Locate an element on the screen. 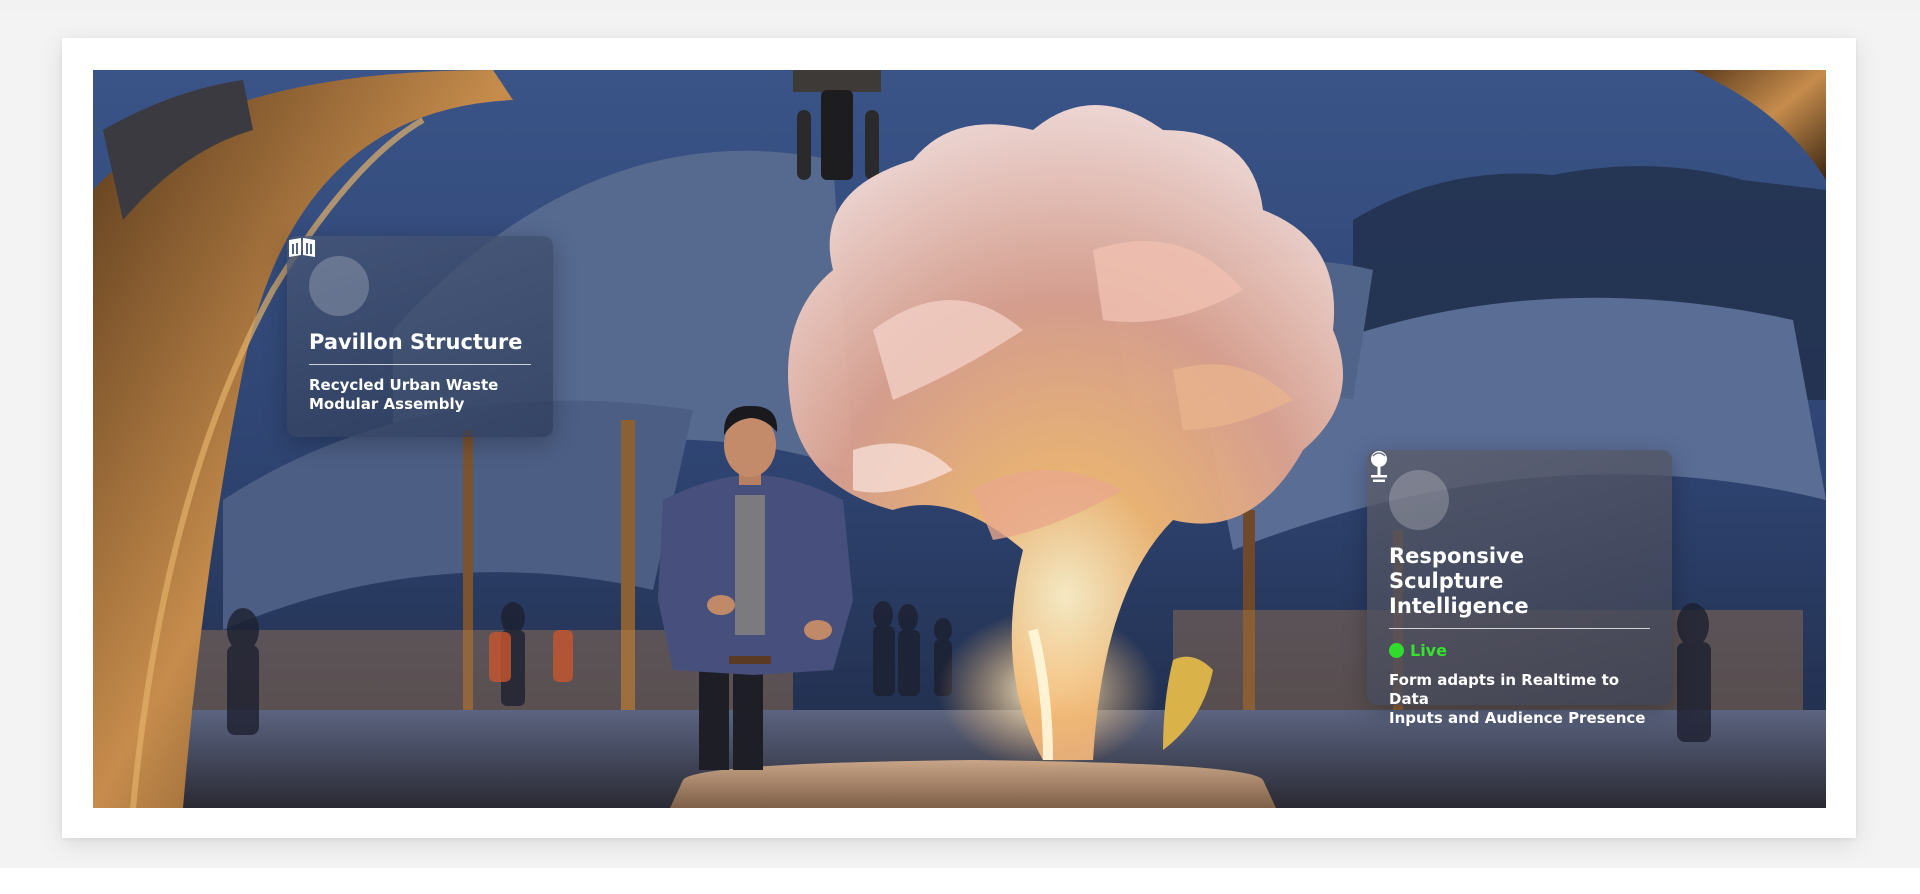 The width and height of the screenshot is (1920, 894). pavilion-card-divider is located at coordinates (420, 364).